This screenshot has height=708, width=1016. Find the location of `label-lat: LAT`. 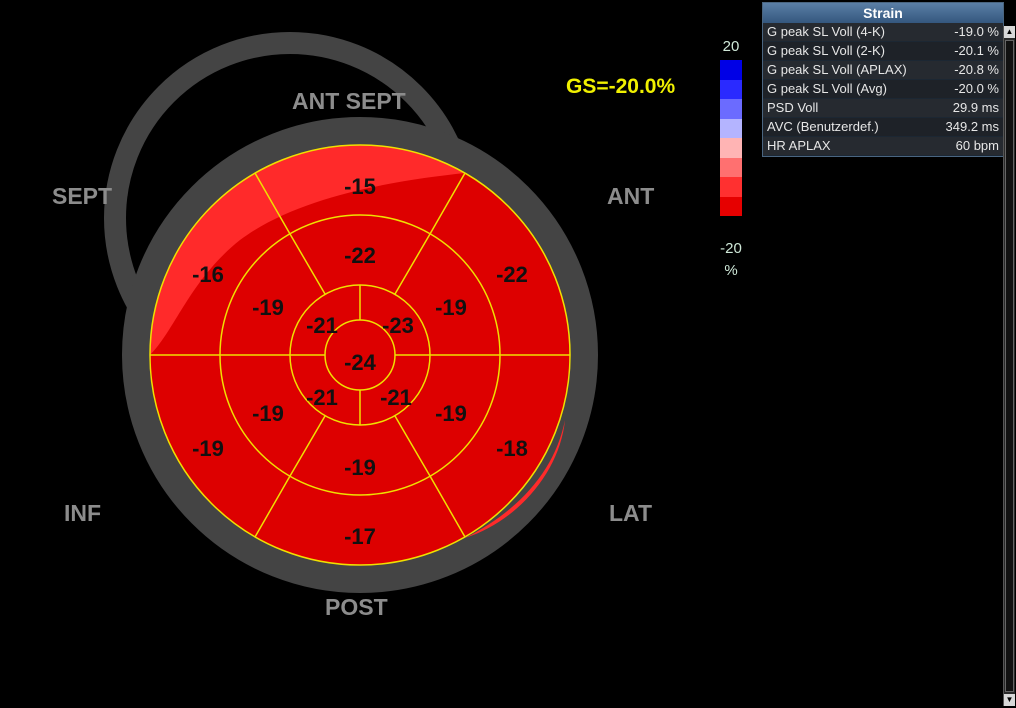

label-lat: LAT is located at coordinates (631, 513).